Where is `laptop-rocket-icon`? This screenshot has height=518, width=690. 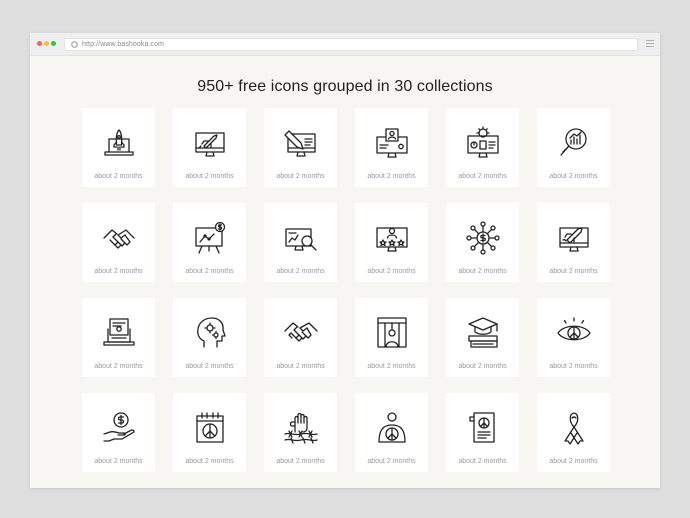
laptop-rocket-icon is located at coordinates (119, 143).